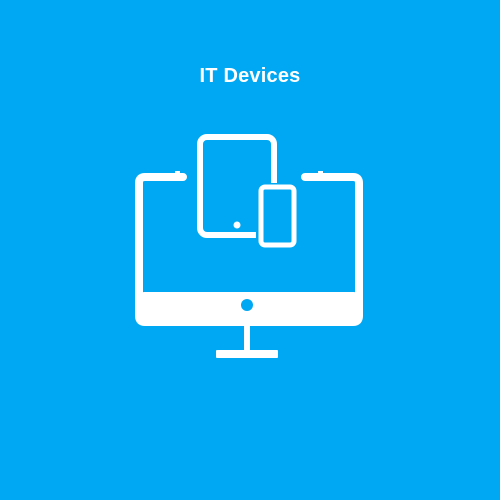 This screenshot has height=500, width=500. What do you see at coordinates (277, 215) in the screenshot?
I see `smartphone-icon` at bounding box center [277, 215].